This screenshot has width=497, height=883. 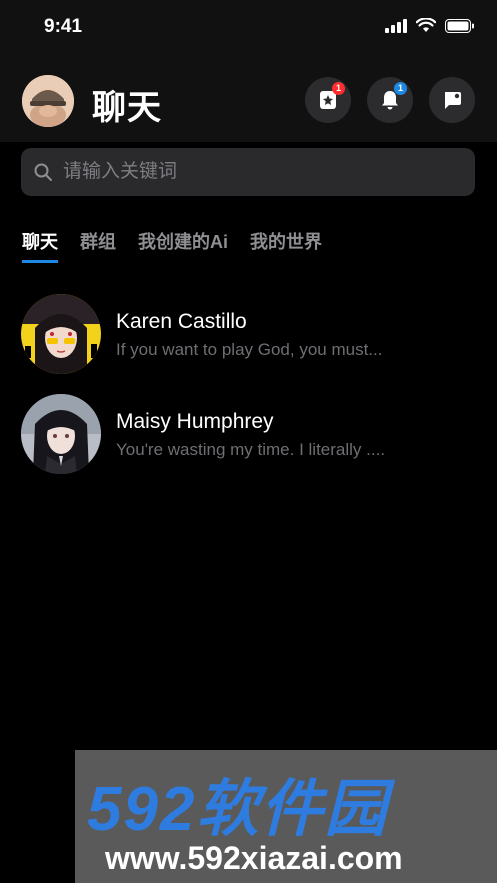 I want to click on tab-bar: 聊天 群组 我创建的Ai 我的世界, so click(x=172, y=245).